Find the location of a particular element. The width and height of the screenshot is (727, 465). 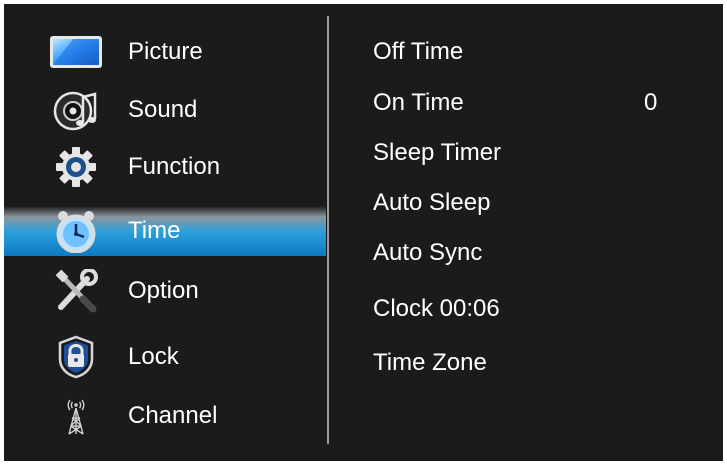

menu-item-time: Time is located at coordinates (165, 231).